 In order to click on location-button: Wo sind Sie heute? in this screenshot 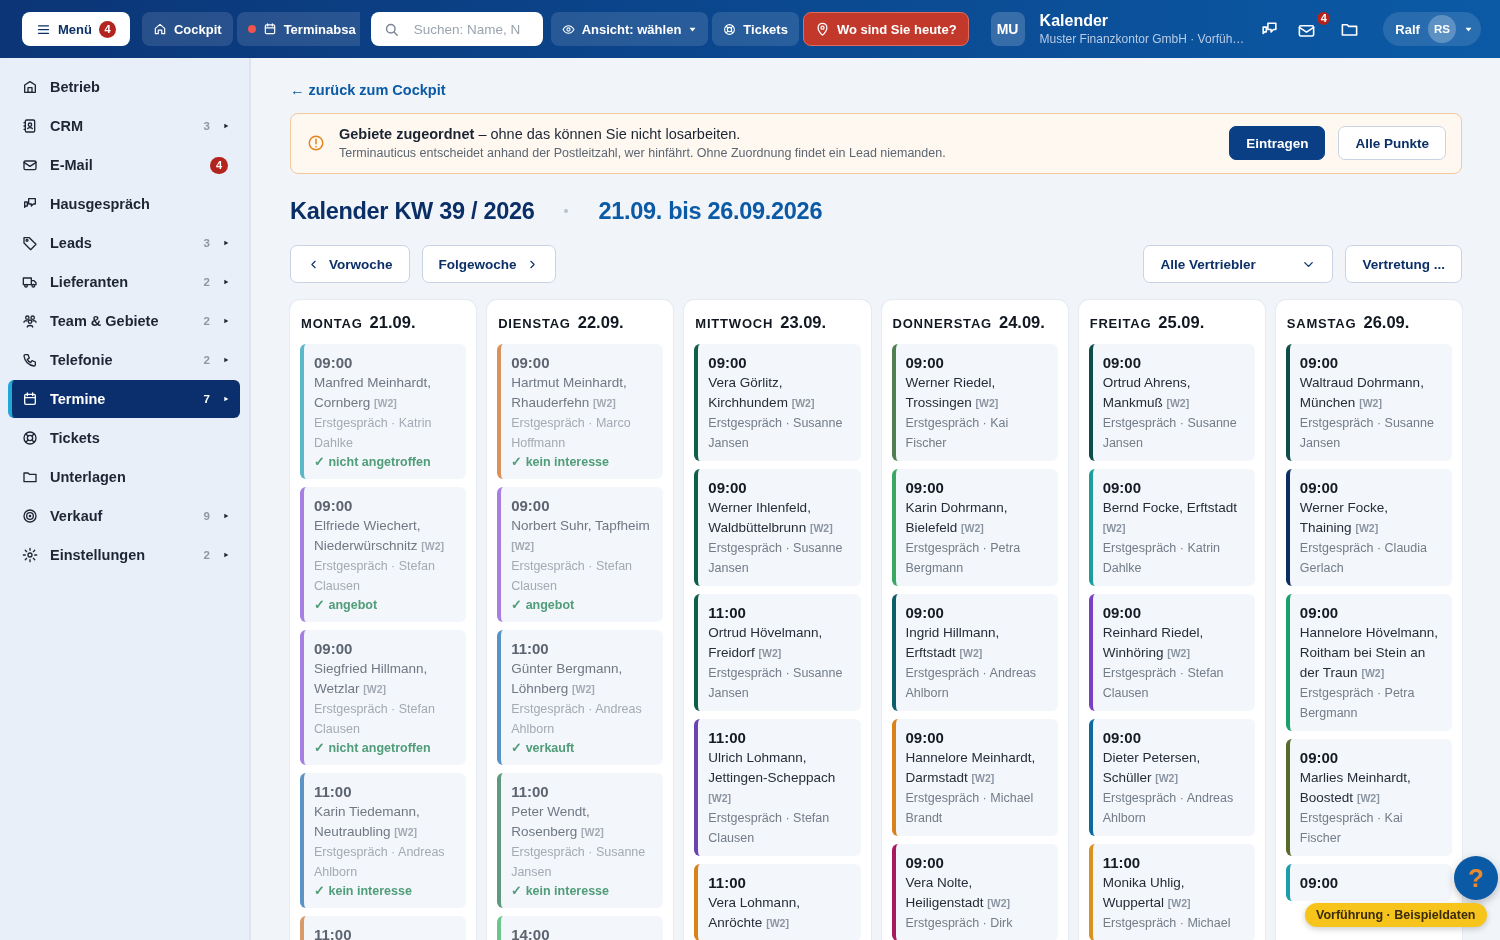, I will do `click(885, 29)`.